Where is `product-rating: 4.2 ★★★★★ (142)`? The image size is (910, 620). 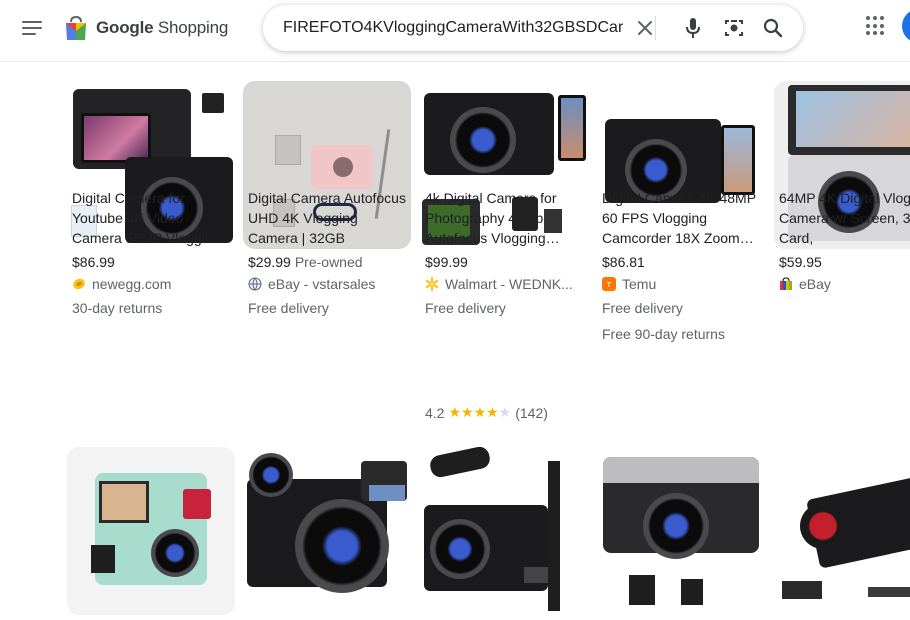 product-rating: 4.2 ★★★★★ (142) is located at coordinates (486, 412).